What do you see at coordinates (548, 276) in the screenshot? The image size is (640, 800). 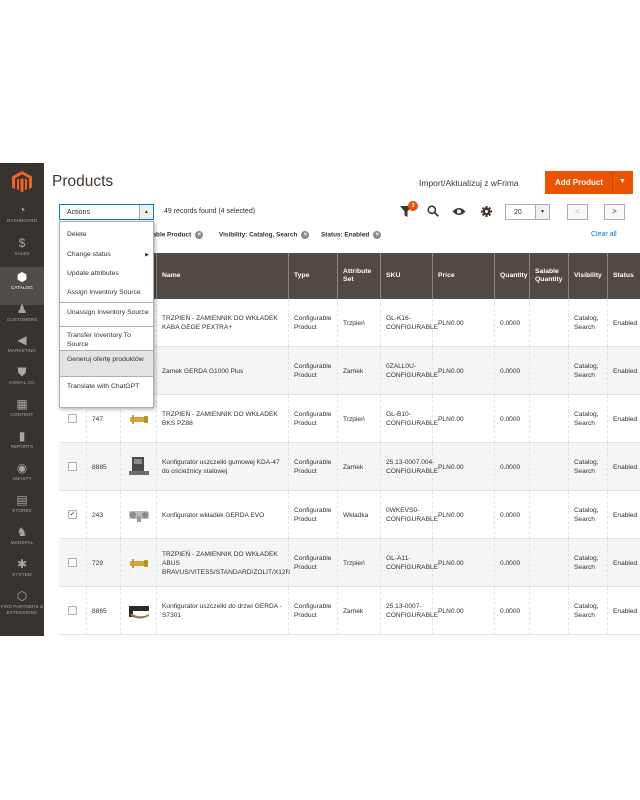 I see `column-header-salable-quantity: Salable Quantity` at bounding box center [548, 276].